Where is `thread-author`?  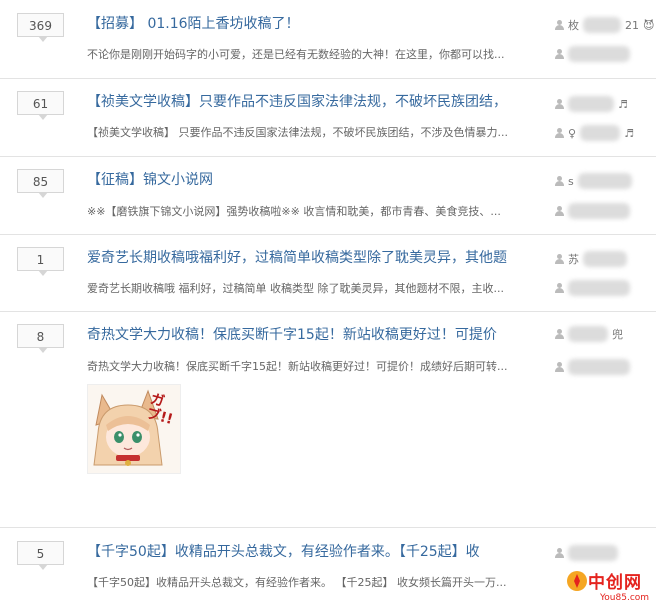 thread-author is located at coordinates (586, 553).